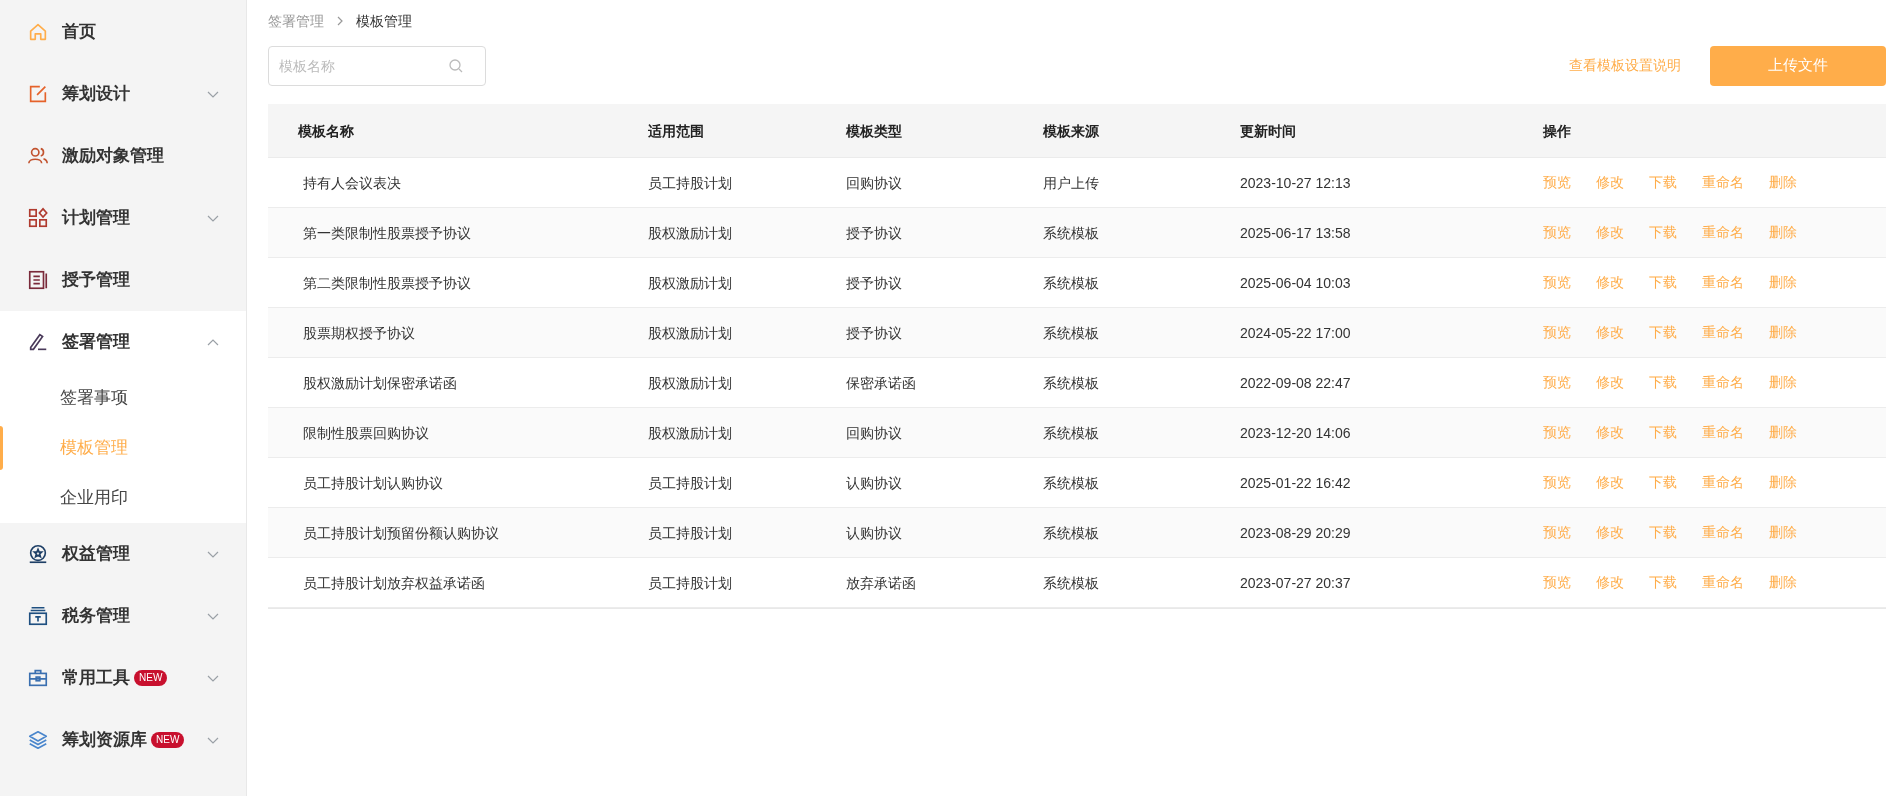 The height and width of the screenshot is (796, 1893). Describe the element at coordinates (123, 280) in the screenshot. I see `sidebar-item: 授予管理` at that location.